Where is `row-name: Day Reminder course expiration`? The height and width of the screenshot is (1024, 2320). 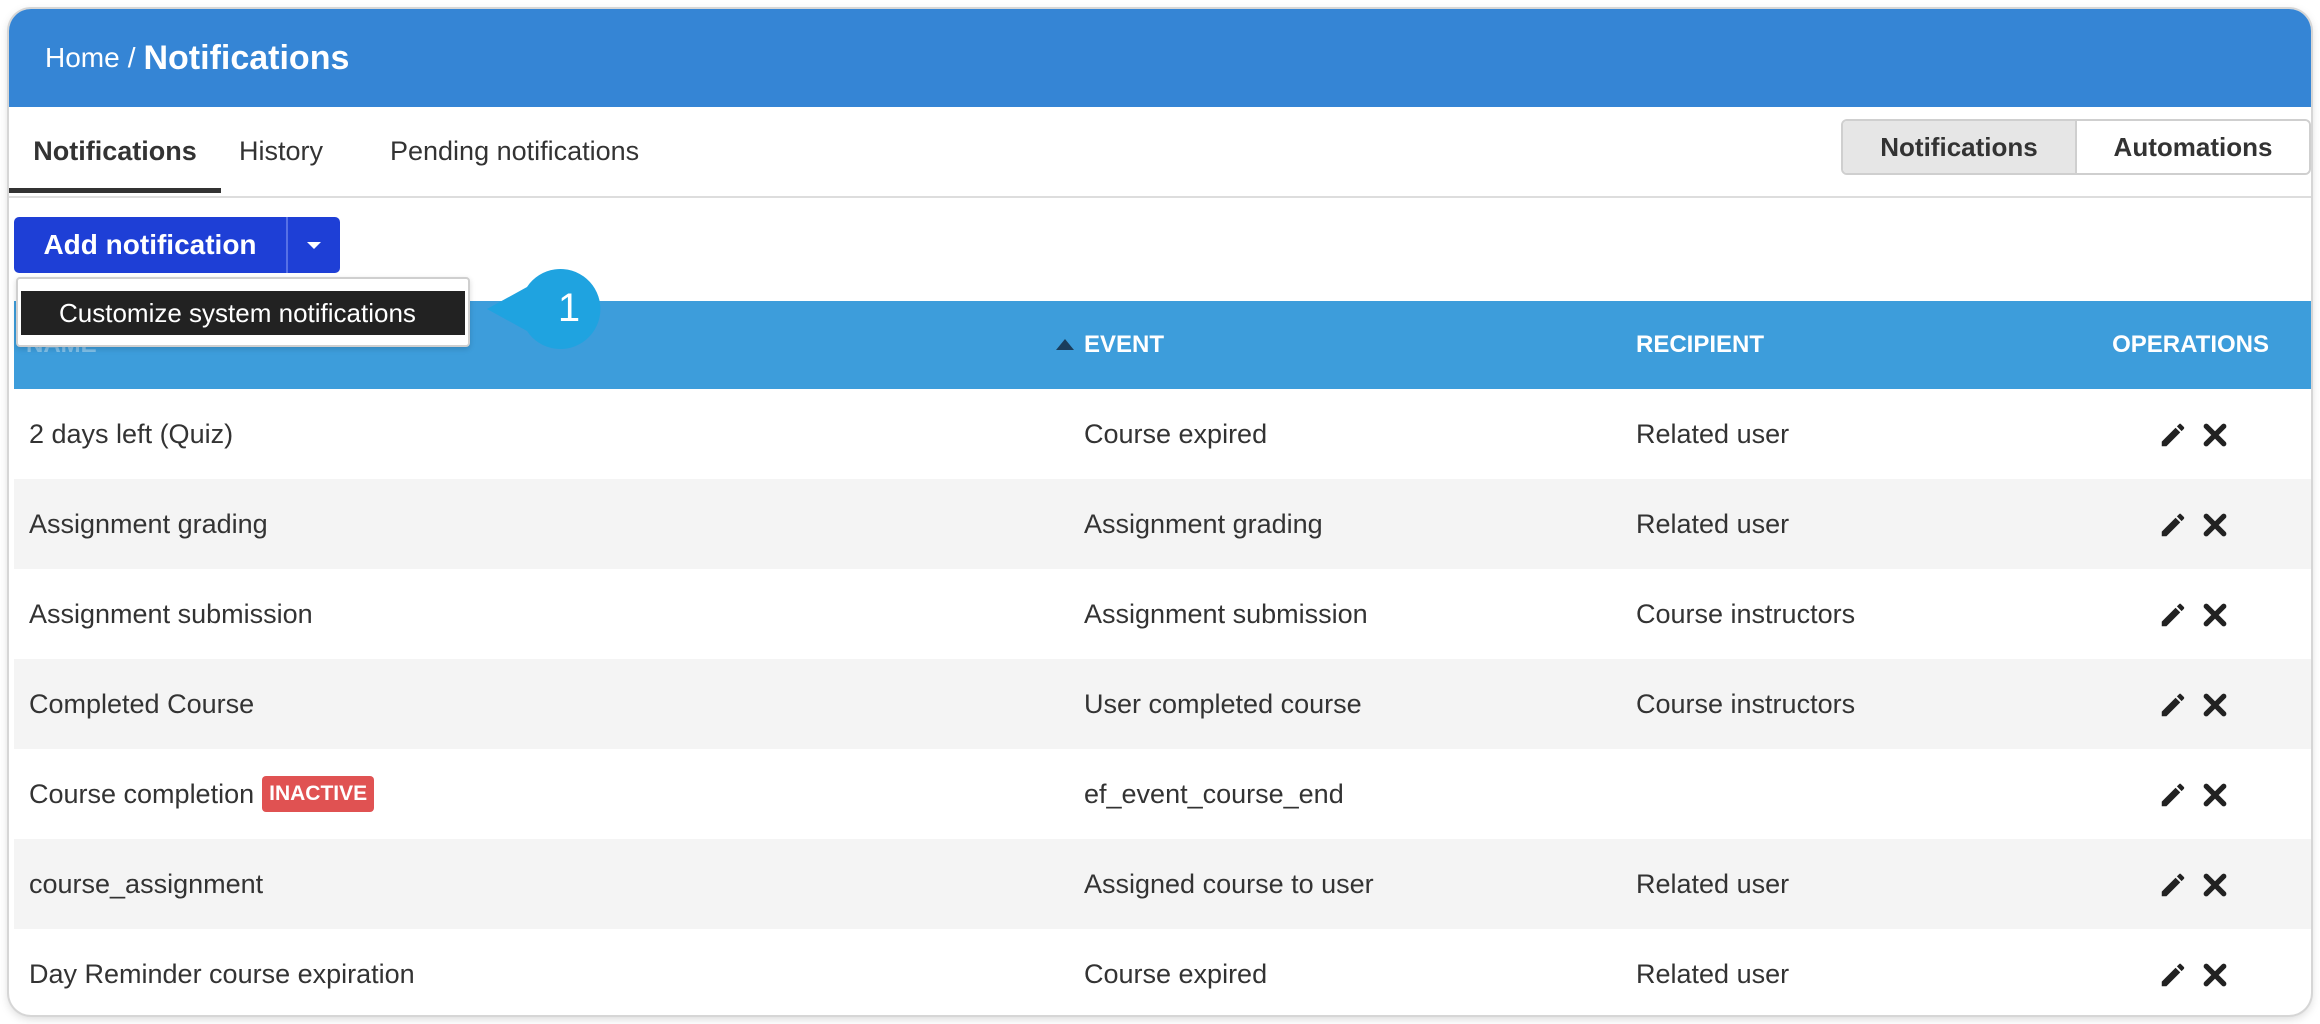
row-name: Day Reminder course expiration is located at coordinates (222, 974).